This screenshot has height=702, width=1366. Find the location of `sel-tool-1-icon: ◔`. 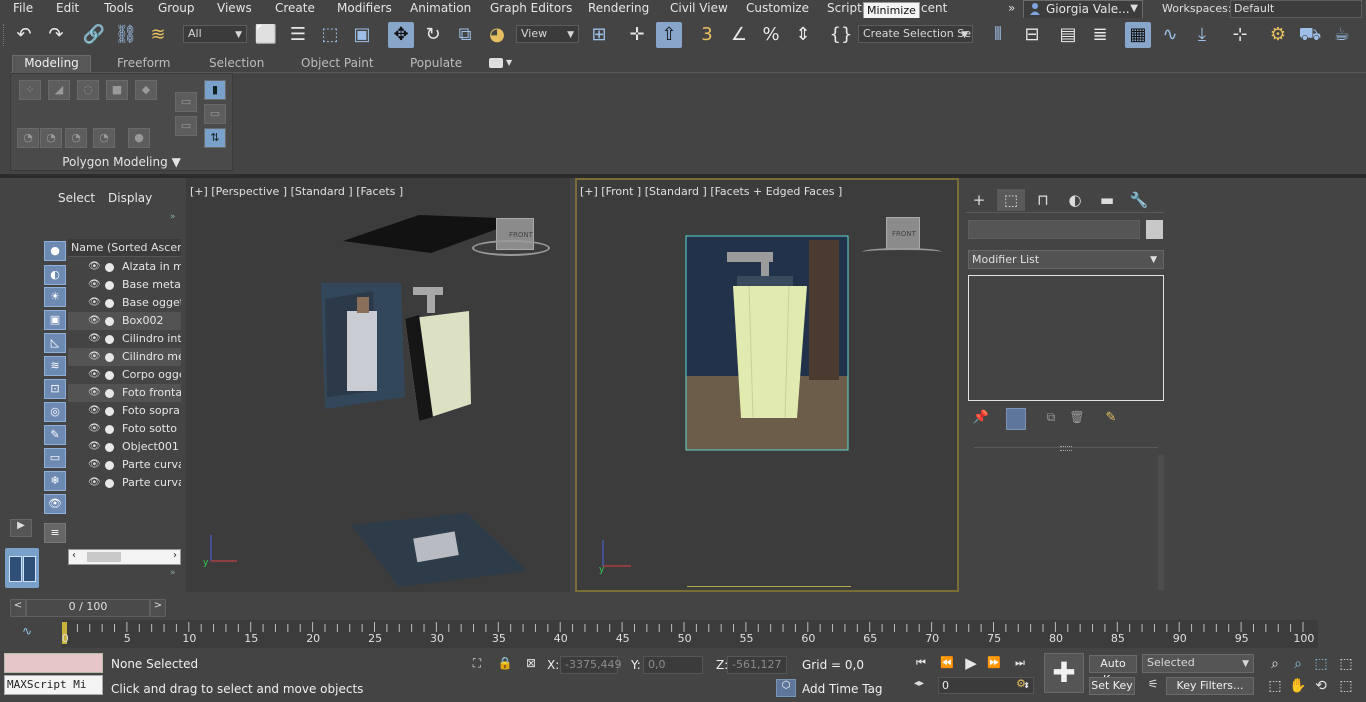

sel-tool-1-icon: ◔ is located at coordinates (28, 138).